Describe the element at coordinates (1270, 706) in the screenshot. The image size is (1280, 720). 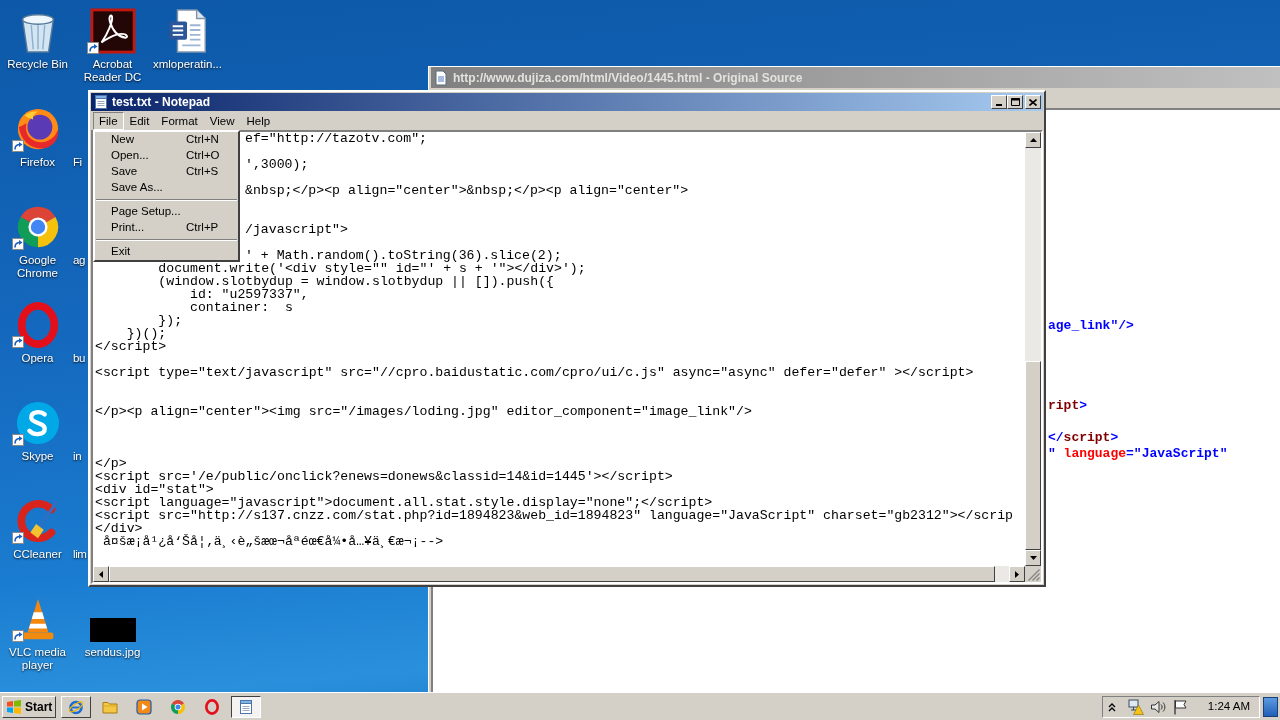
I see `show-desktop-button` at that location.